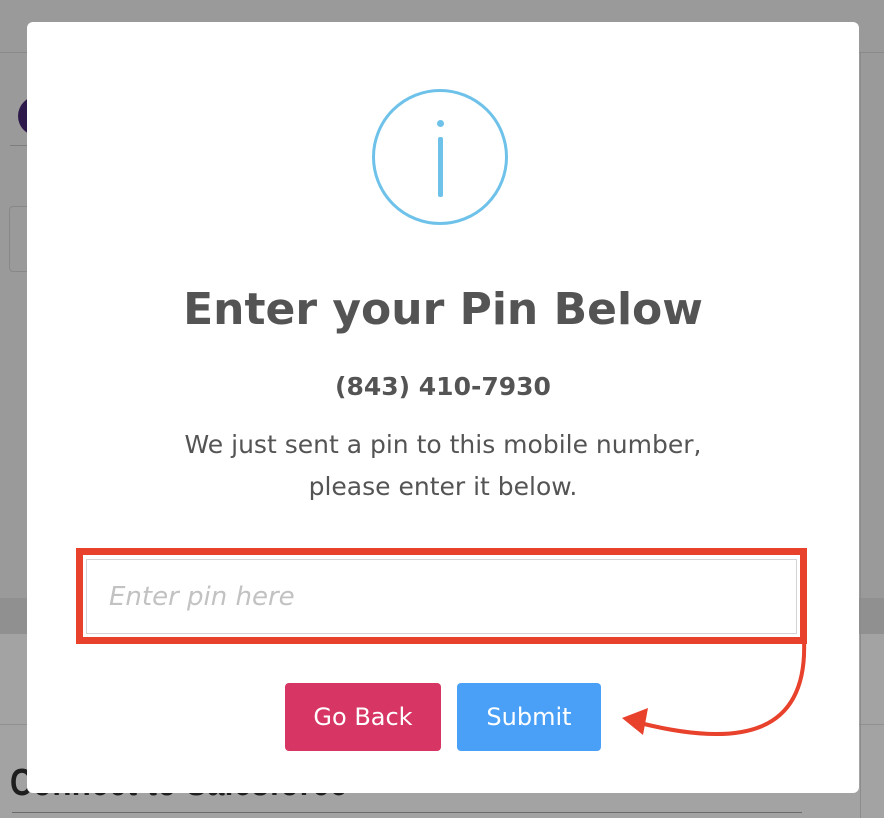  I want to click on info-icon-stem, so click(440, 167).